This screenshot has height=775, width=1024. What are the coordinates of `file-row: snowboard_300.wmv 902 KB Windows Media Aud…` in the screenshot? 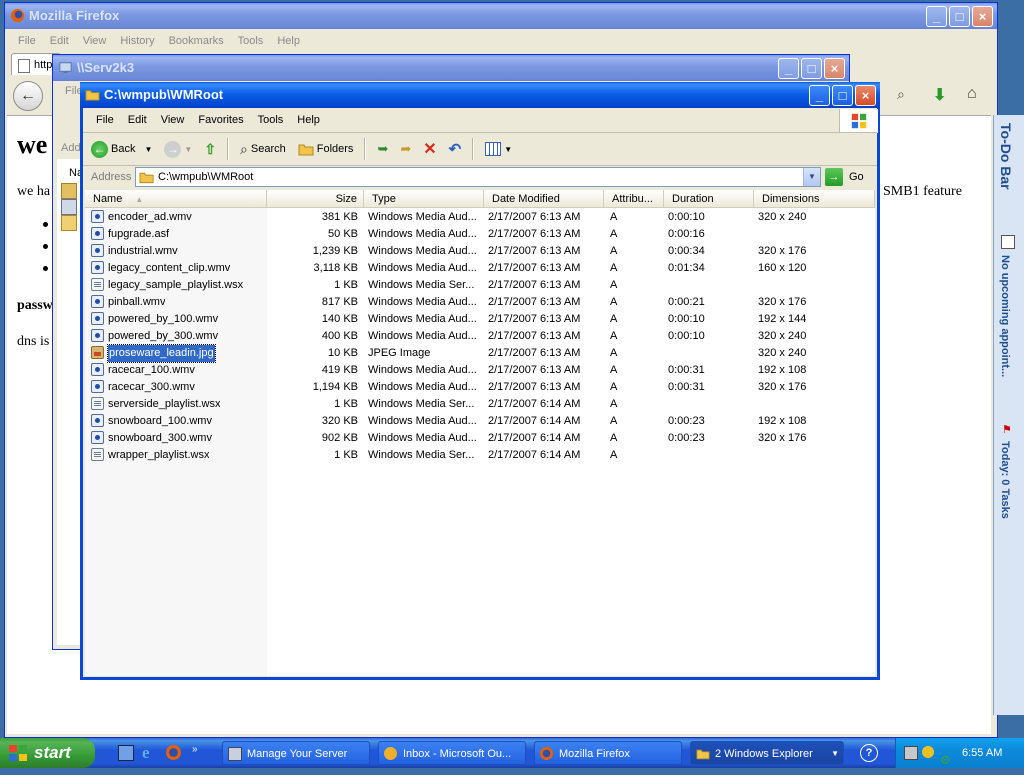 It's located at (480, 438).